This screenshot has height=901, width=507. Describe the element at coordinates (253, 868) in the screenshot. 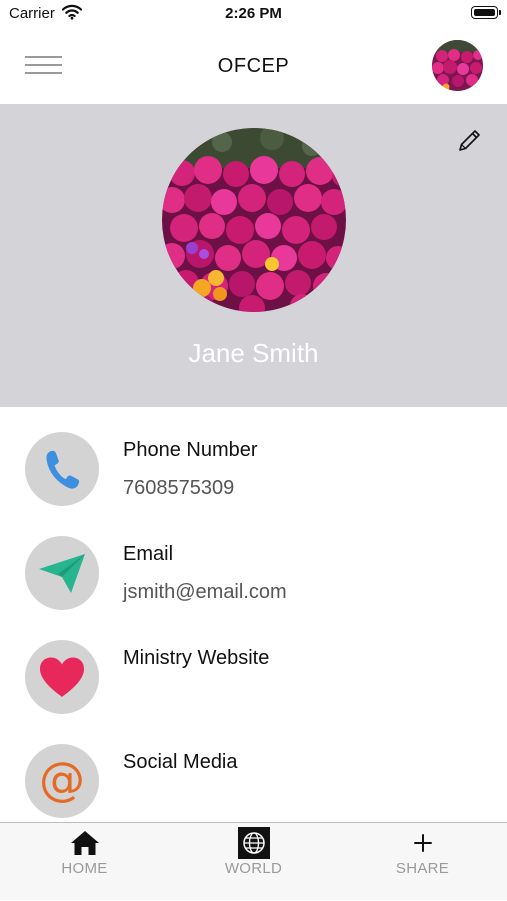

I see `tab-label: WORLD` at that location.